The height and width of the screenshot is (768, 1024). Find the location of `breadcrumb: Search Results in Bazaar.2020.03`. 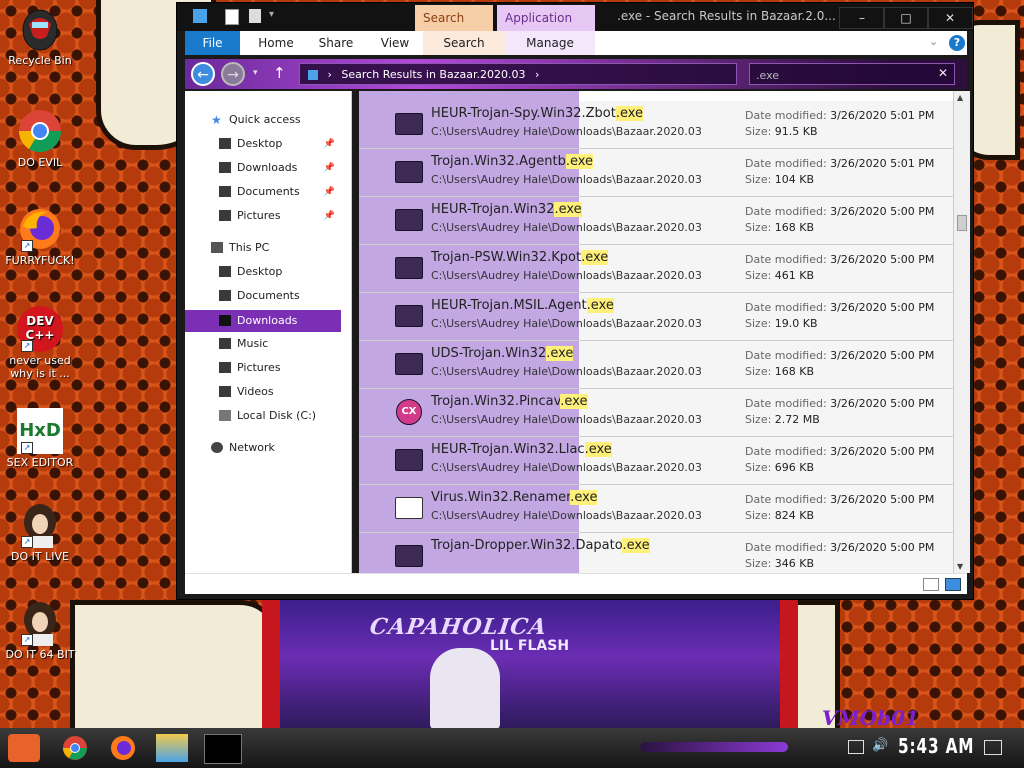

breadcrumb: Search Results in Bazaar.2020.03 is located at coordinates (433, 74).